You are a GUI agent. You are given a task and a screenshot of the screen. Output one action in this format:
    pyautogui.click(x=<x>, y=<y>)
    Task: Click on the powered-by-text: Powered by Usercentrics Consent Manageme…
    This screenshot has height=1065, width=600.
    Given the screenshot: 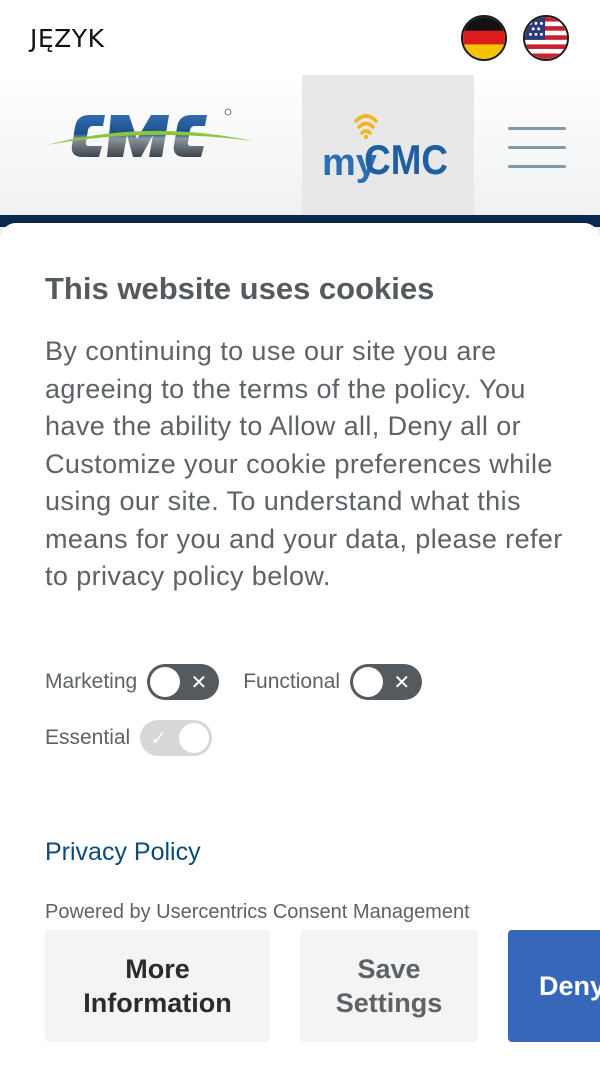 What is the action you would take?
    pyautogui.click(x=257, y=912)
    